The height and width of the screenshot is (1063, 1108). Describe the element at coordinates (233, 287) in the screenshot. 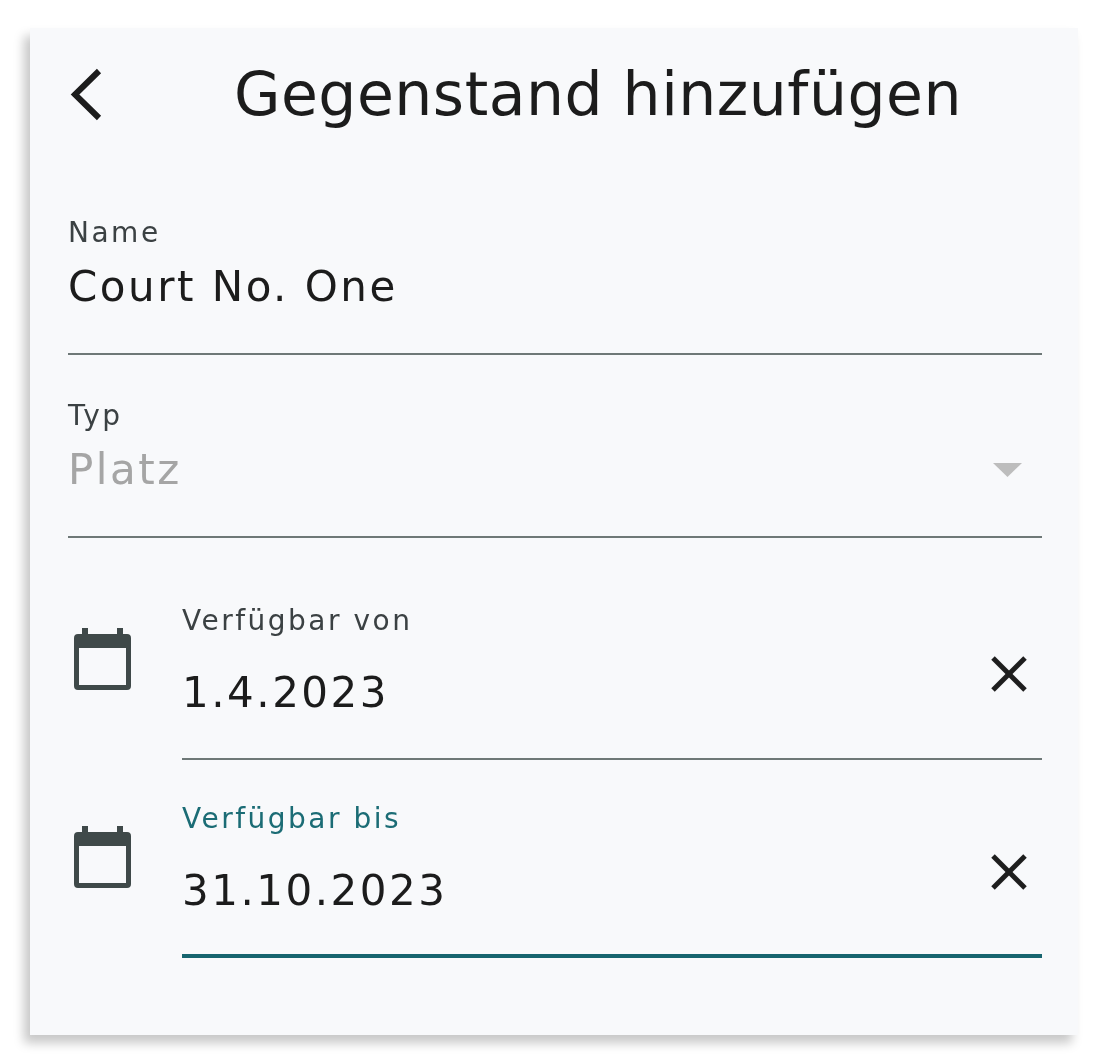

I see `field-value: Court No. One` at that location.